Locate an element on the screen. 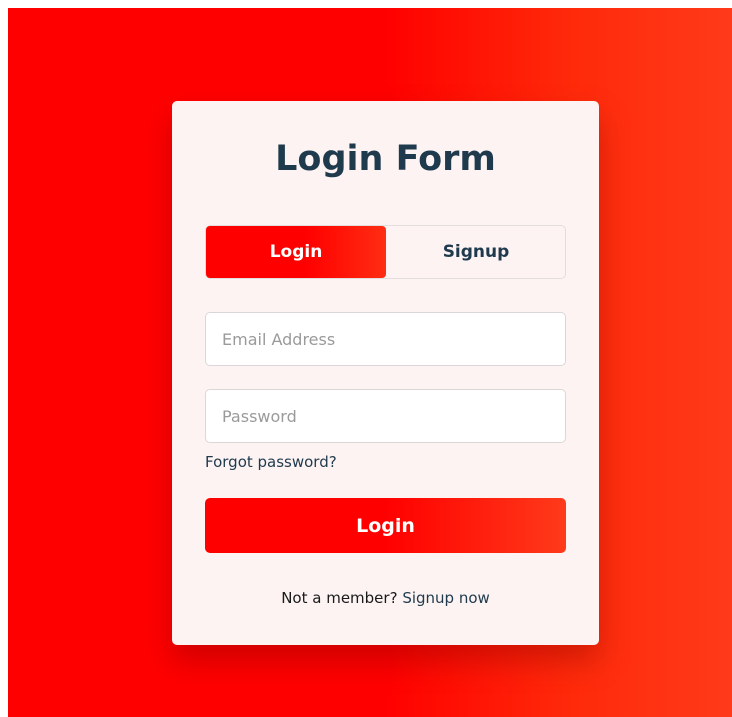 The height and width of the screenshot is (717, 732). password-field is located at coordinates (385, 416).